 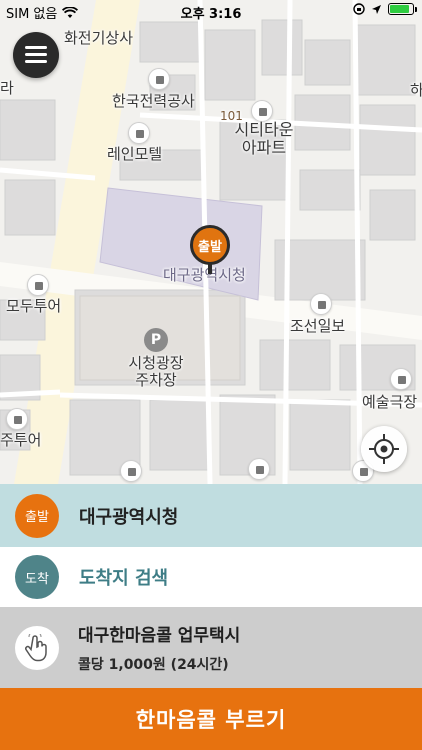 What do you see at coordinates (159, 636) in the screenshot?
I see `taxi-service-name: 대구한마음콜 업무택시` at bounding box center [159, 636].